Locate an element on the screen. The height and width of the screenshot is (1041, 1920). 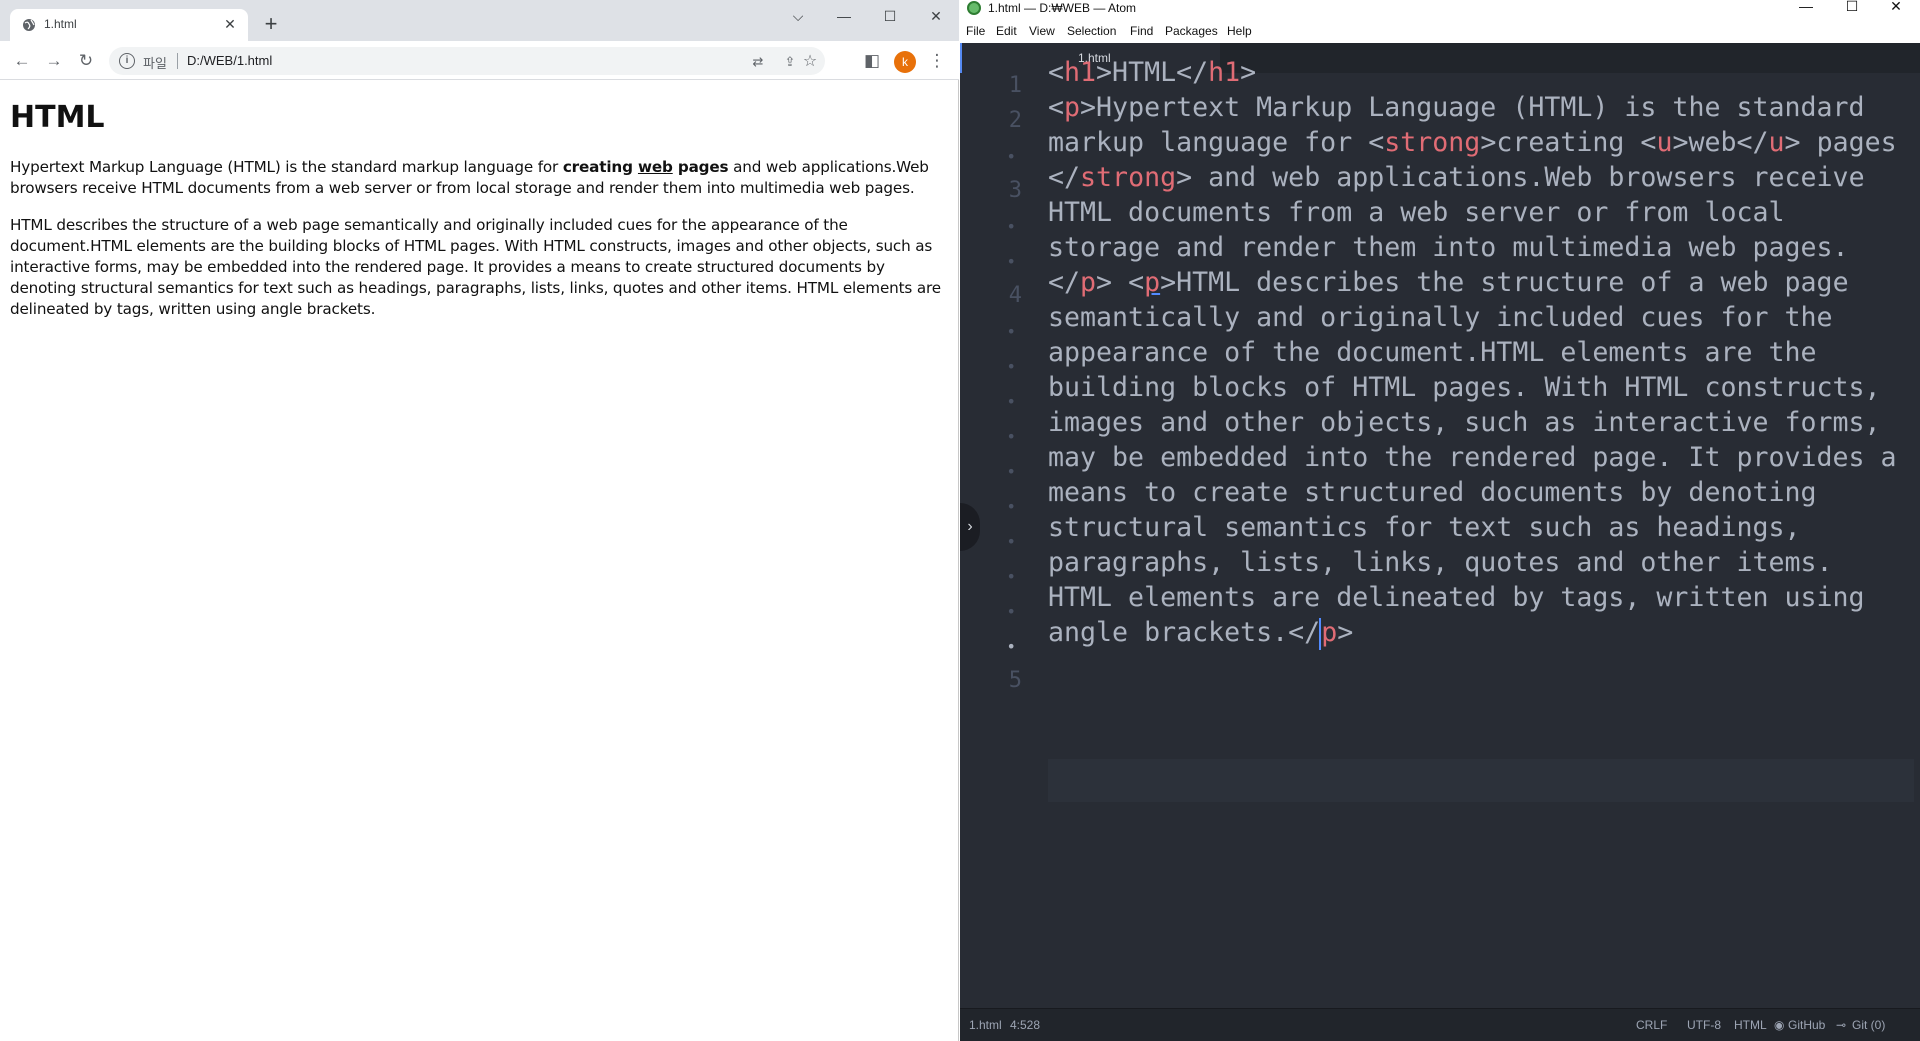
menu-find: Find is located at coordinates (1141, 31).